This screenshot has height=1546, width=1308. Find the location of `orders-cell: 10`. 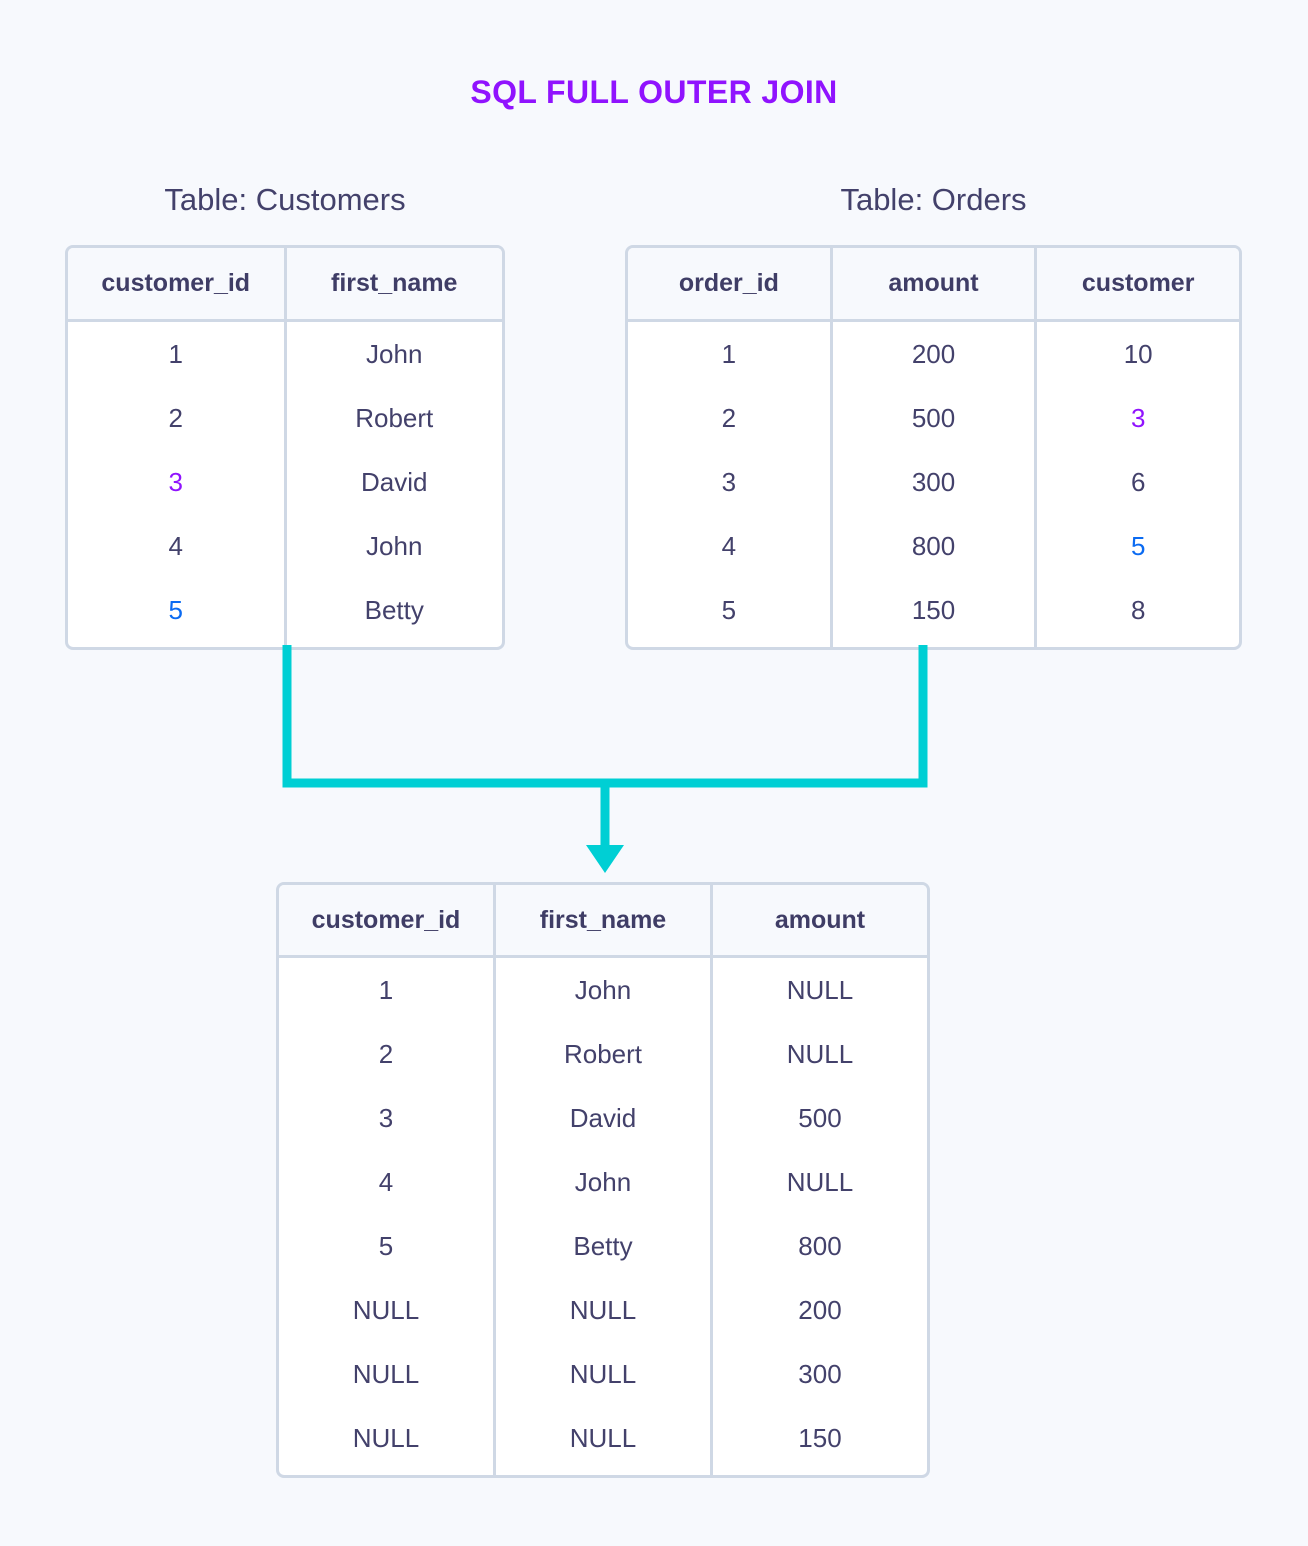

orders-cell: 10 is located at coordinates (1138, 354).